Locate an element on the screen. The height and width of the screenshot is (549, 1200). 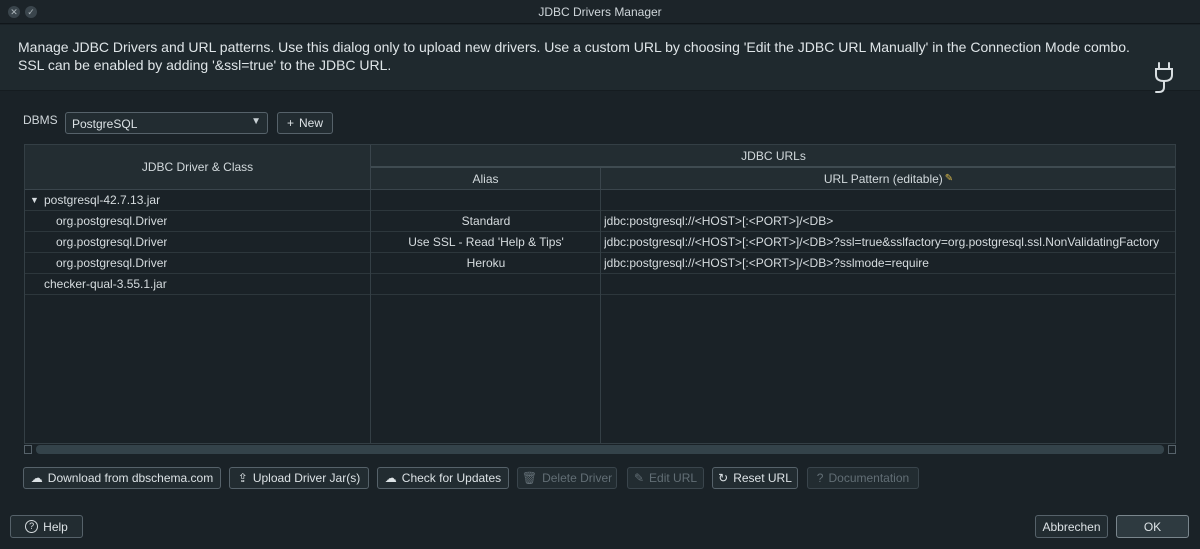
driver-cell: checker-qual-3.55.1.jar is located at coordinates (105, 284).